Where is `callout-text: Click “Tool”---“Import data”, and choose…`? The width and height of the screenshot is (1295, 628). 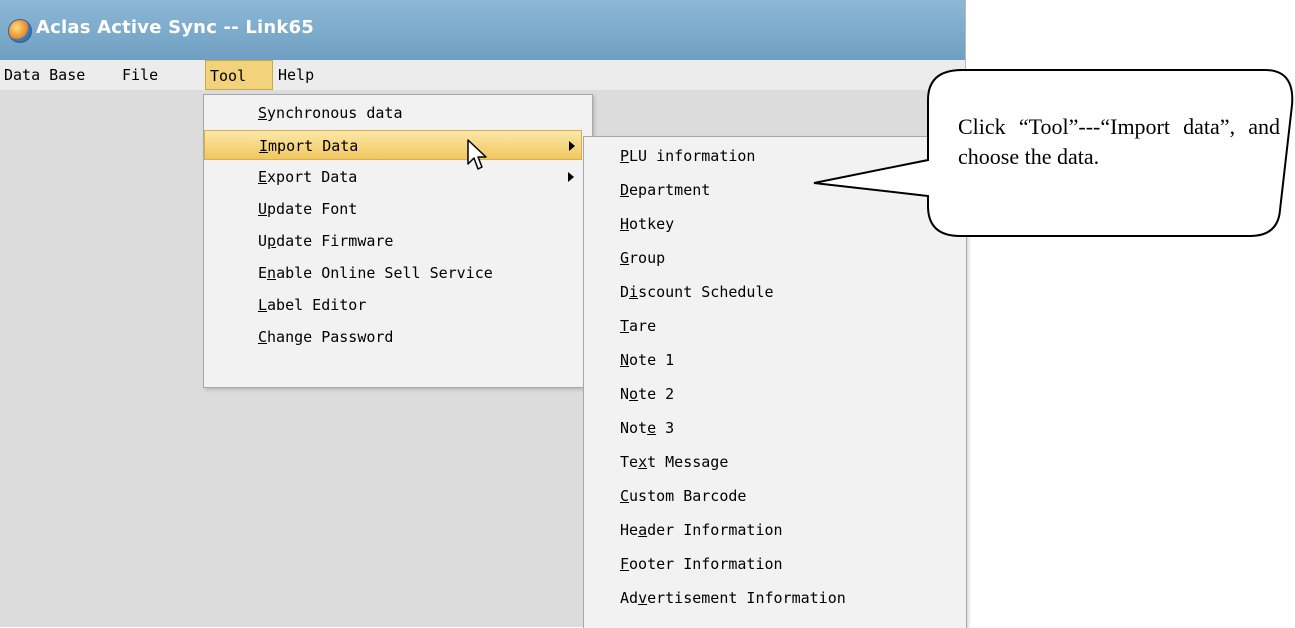 callout-text: Click “Tool”---“Import data”, and choose… is located at coordinates (1119, 141).